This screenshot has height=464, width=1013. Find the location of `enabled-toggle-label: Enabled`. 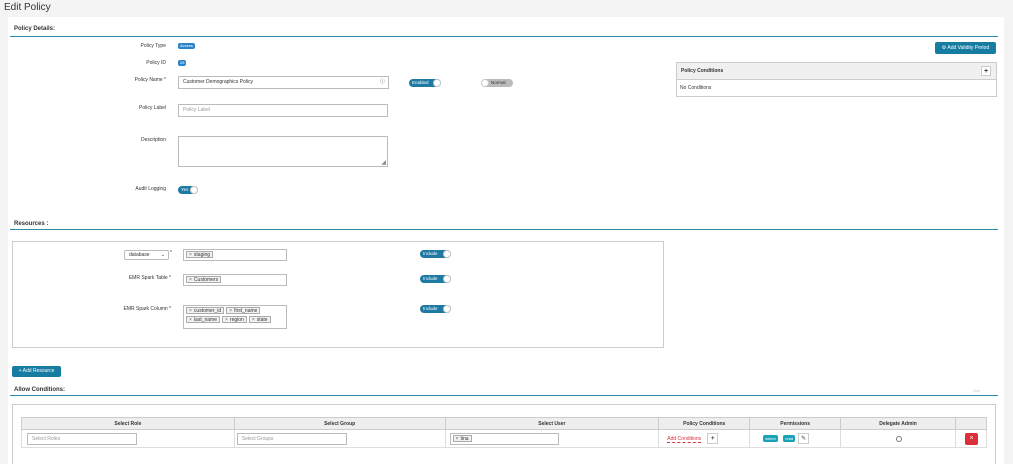

enabled-toggle-label: Enabled is located at coordinates (420, 82).